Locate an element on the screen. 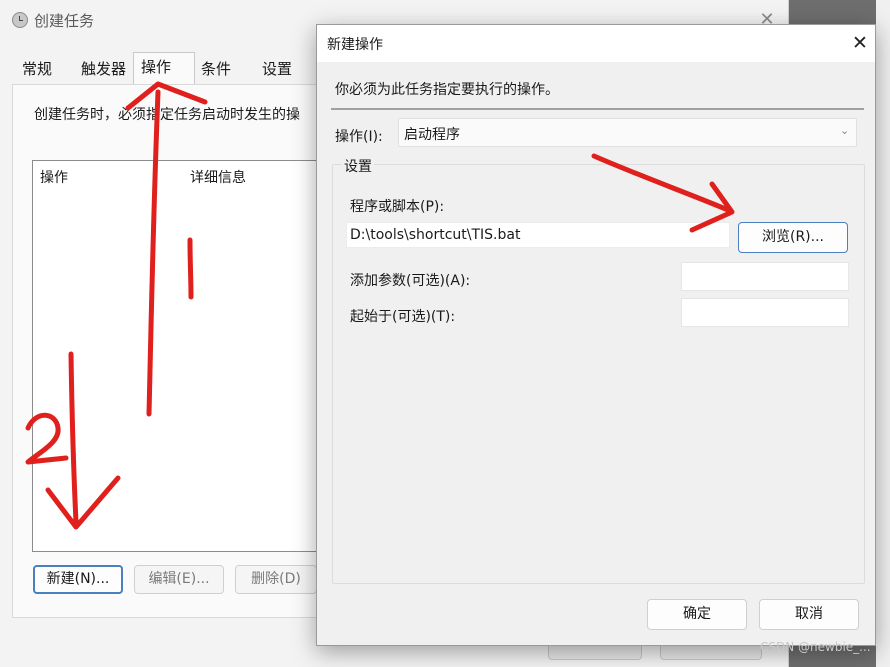  chevron-down-icon: ⌄ is located at coordinates (844, 130).